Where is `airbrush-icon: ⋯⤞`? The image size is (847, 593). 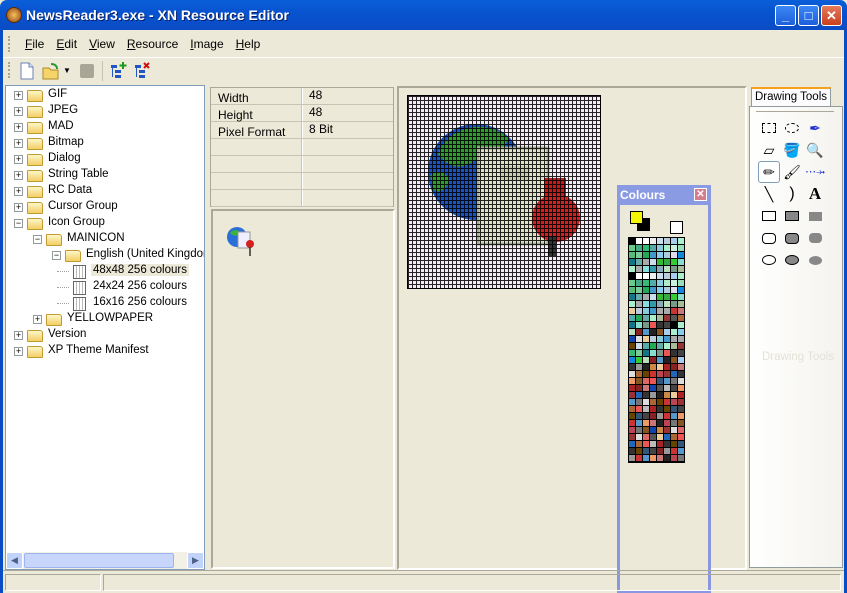 airbrush-icon: ⋯⤞ is located at coordinates (815, 172).